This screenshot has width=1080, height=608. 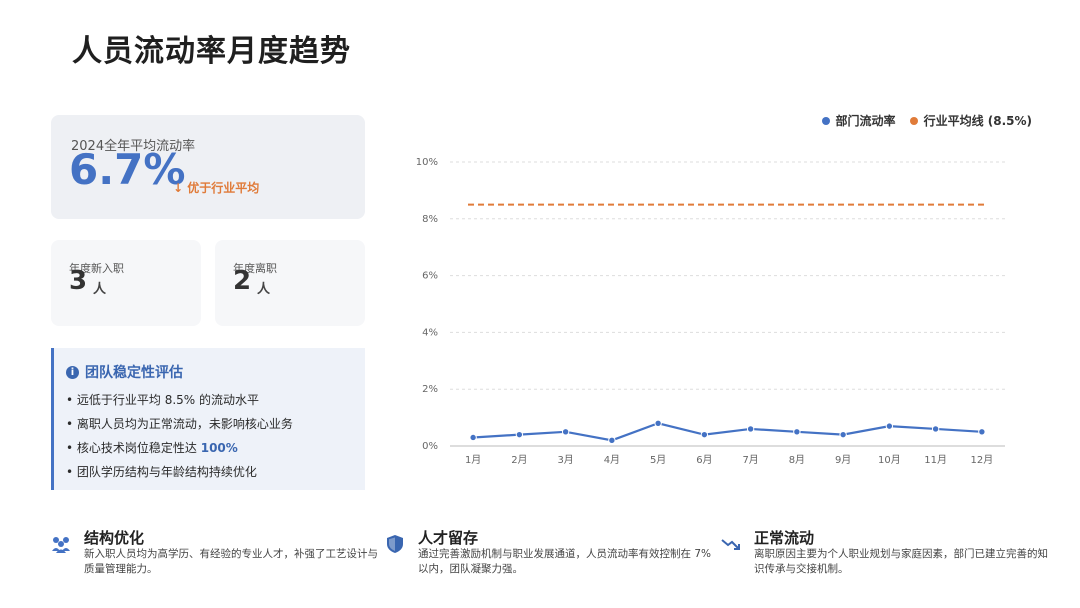 What do you see at coordinates (982, 460) in the screenshot?
I see `x-tick-label: 12月` at bounding box center [982, 460].